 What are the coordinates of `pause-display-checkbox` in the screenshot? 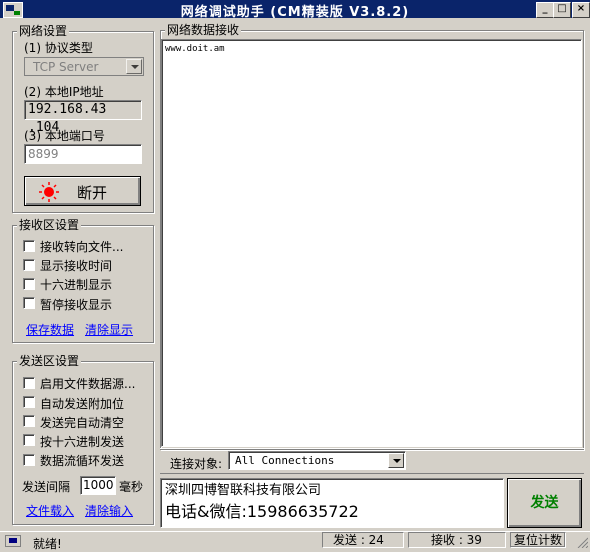 It's located at (29, 303).